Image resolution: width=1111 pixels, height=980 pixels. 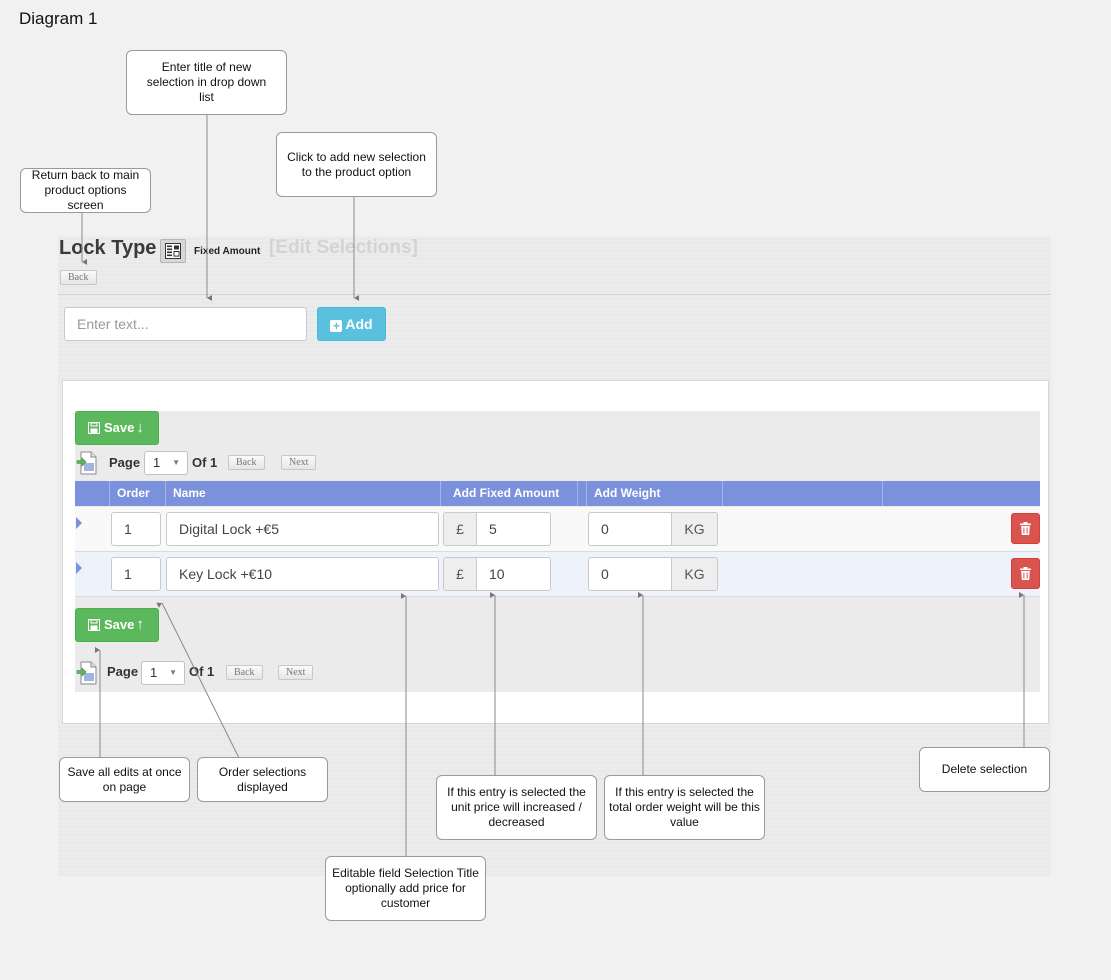 What do you see at coordinates (984, 769) in the screenshot?
I see `callout-delete-selection: Delete selection` at bounding box center [984, 769].